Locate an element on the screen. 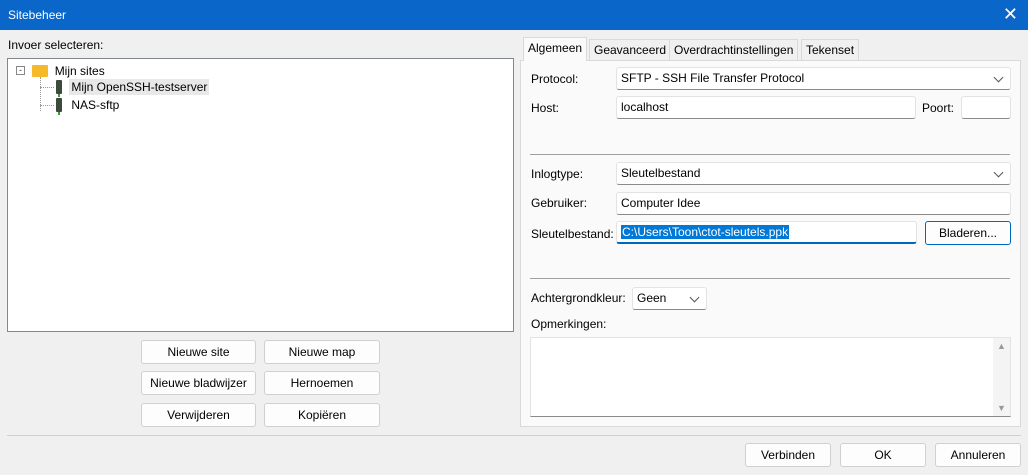 Image resolution: width=1028 pixels, height=475 pixels. tab-geavanceerd: Geavanceerd is located at coordinates (630, 49).